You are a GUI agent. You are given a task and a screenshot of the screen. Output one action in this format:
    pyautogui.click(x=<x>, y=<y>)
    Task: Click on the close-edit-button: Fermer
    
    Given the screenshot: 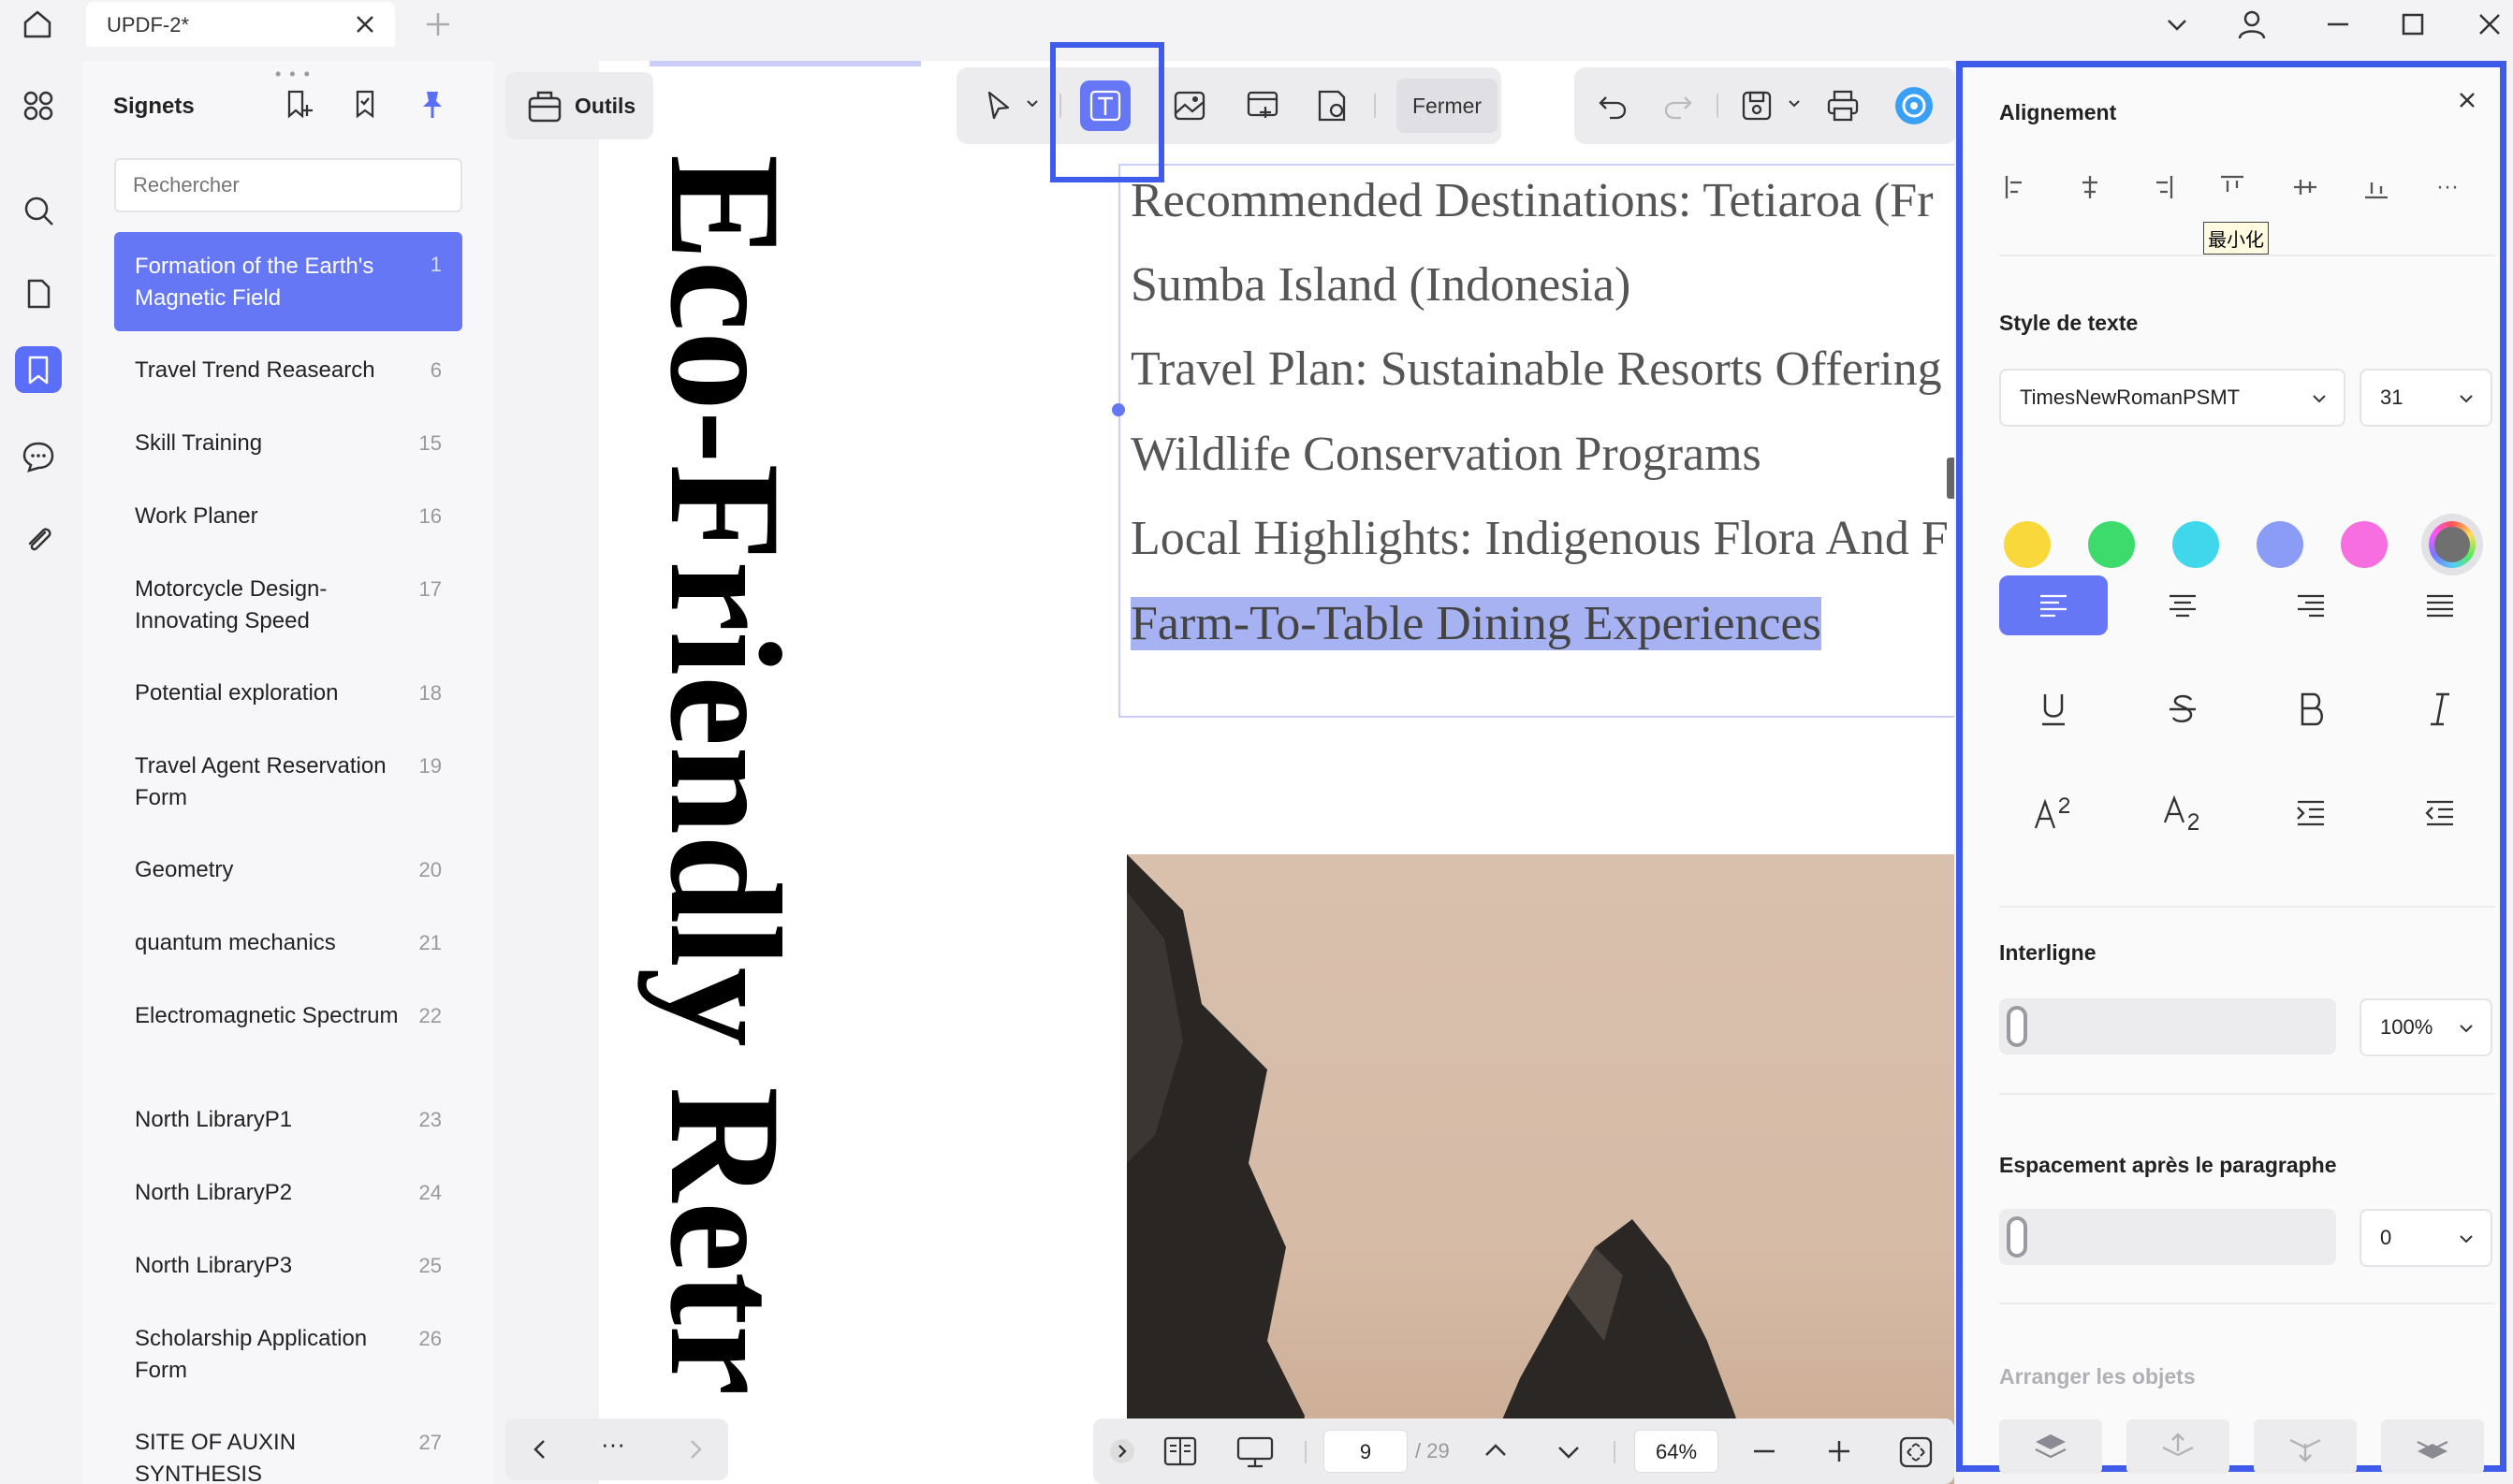 What is the action you would take?
    pyautogui.click(x=1447, y=106)
    